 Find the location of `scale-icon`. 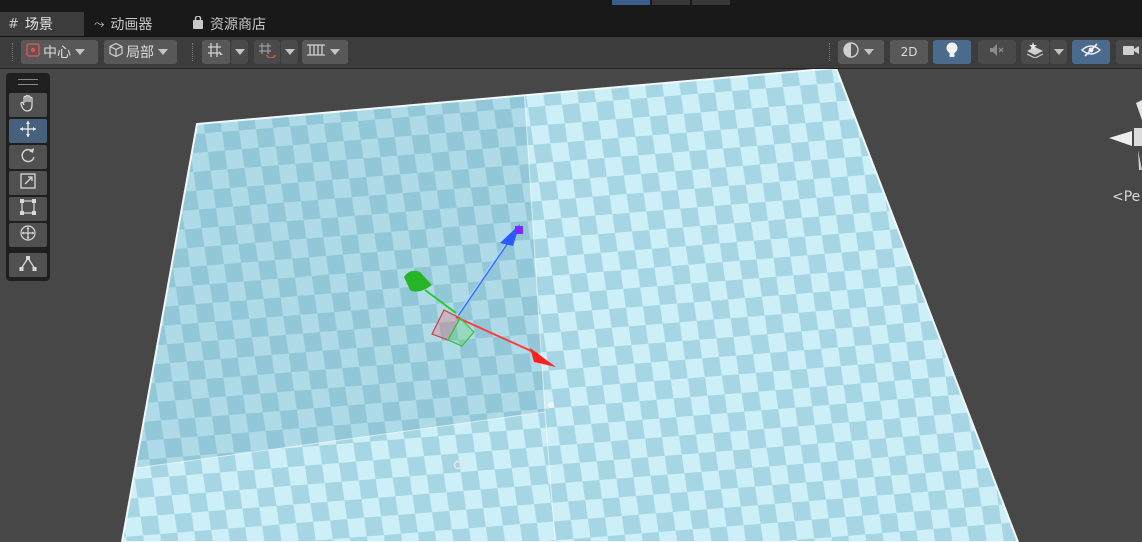

scale-icon is located at coordinates (28, 183).